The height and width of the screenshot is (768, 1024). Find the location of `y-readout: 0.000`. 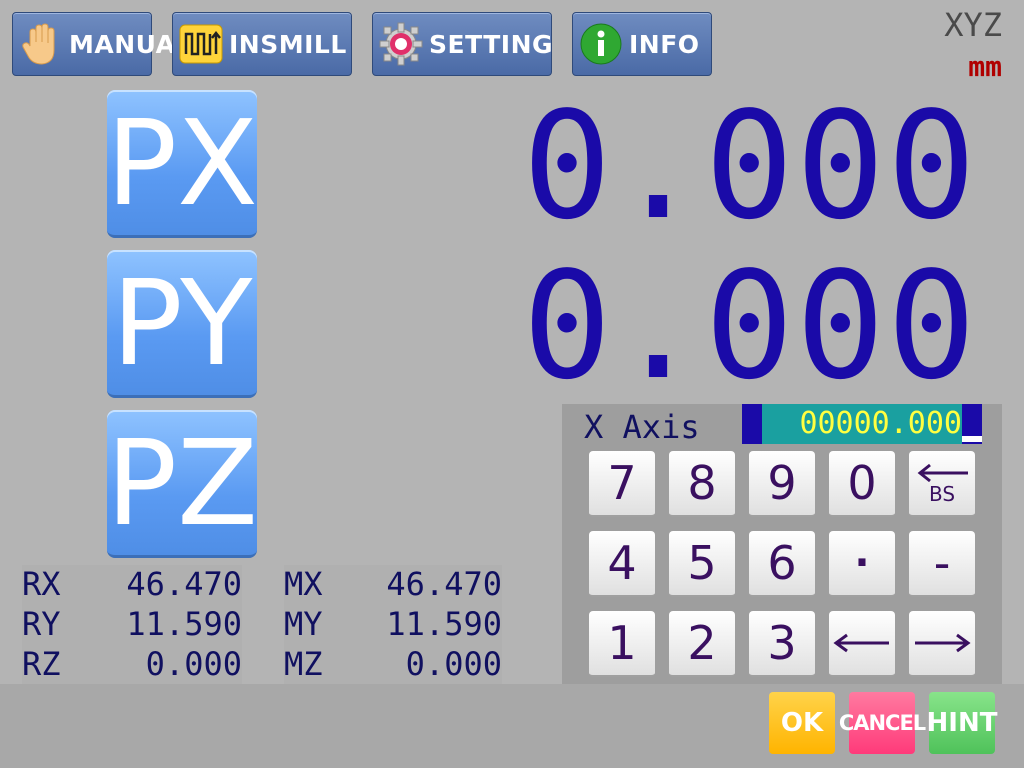

y-readout: 0.000 is located at coordinates (750, 326).